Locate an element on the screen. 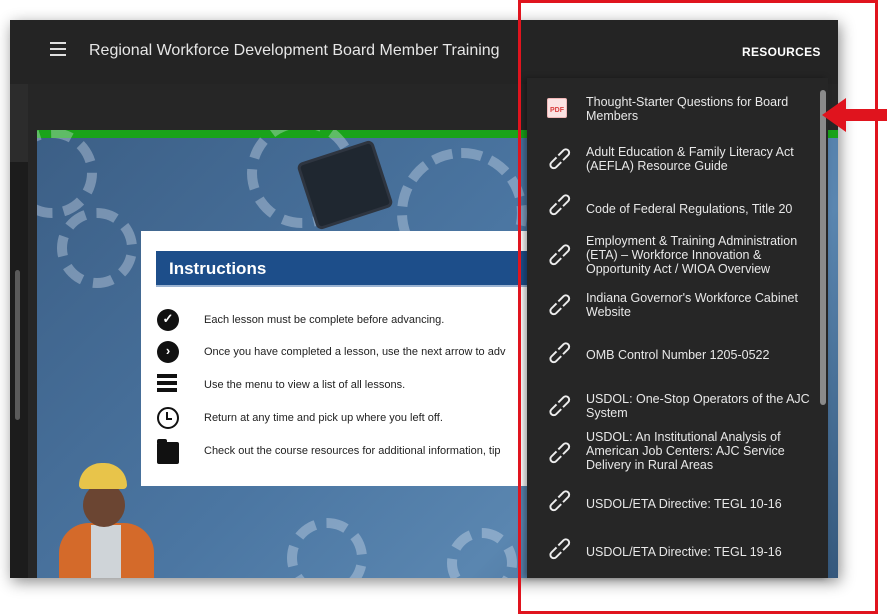 The image size is (887, 616). resource-item-omb-control: ⊂⊃ OMB Control Number 1205-0522 is located at coordinates (674, 358).